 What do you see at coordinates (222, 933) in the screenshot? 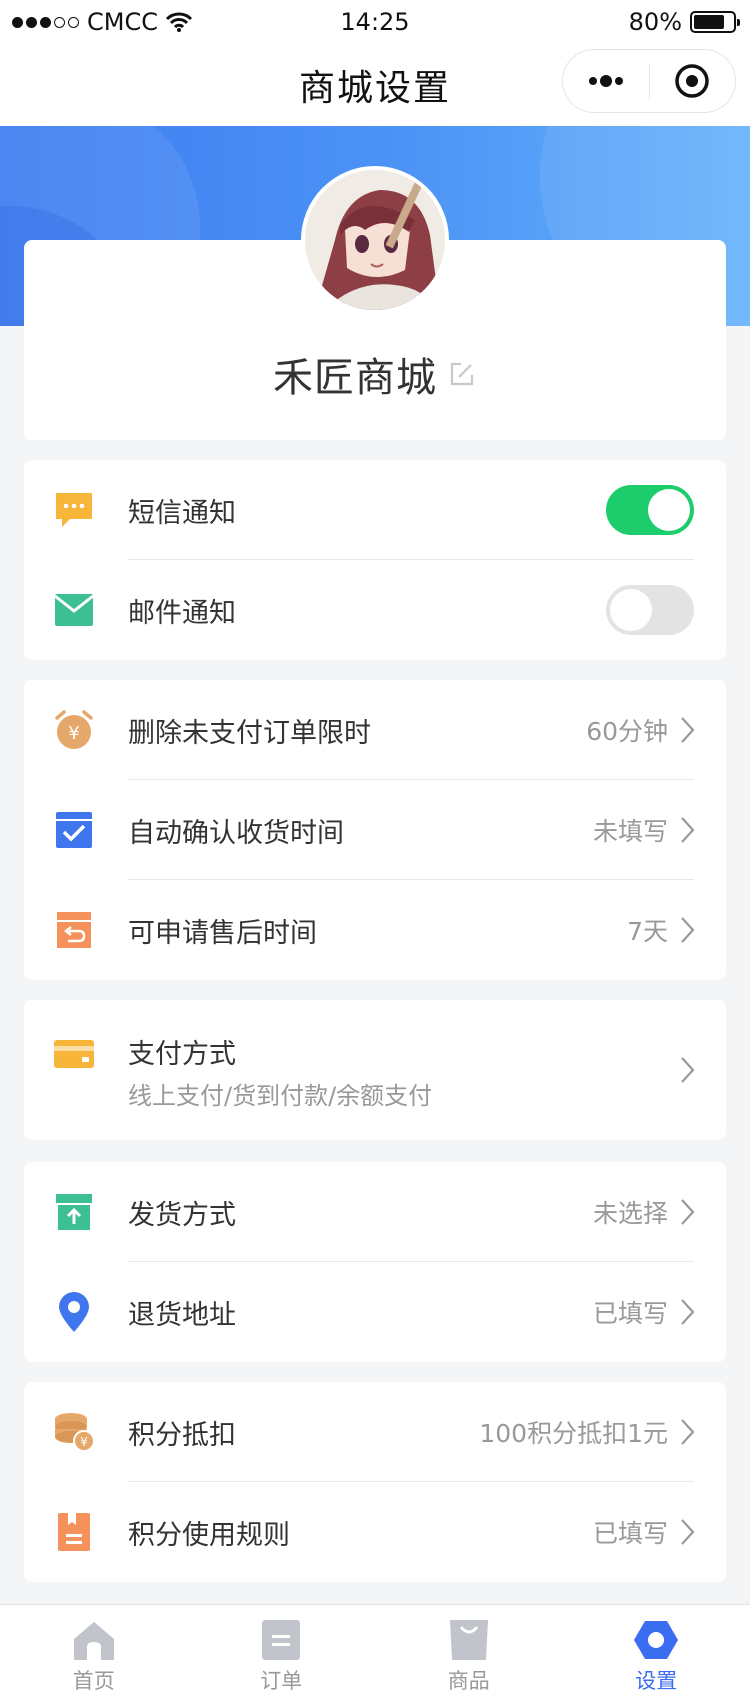
I see `after-sale-label: 可申请售后时间` at bounding box center [222, 933].